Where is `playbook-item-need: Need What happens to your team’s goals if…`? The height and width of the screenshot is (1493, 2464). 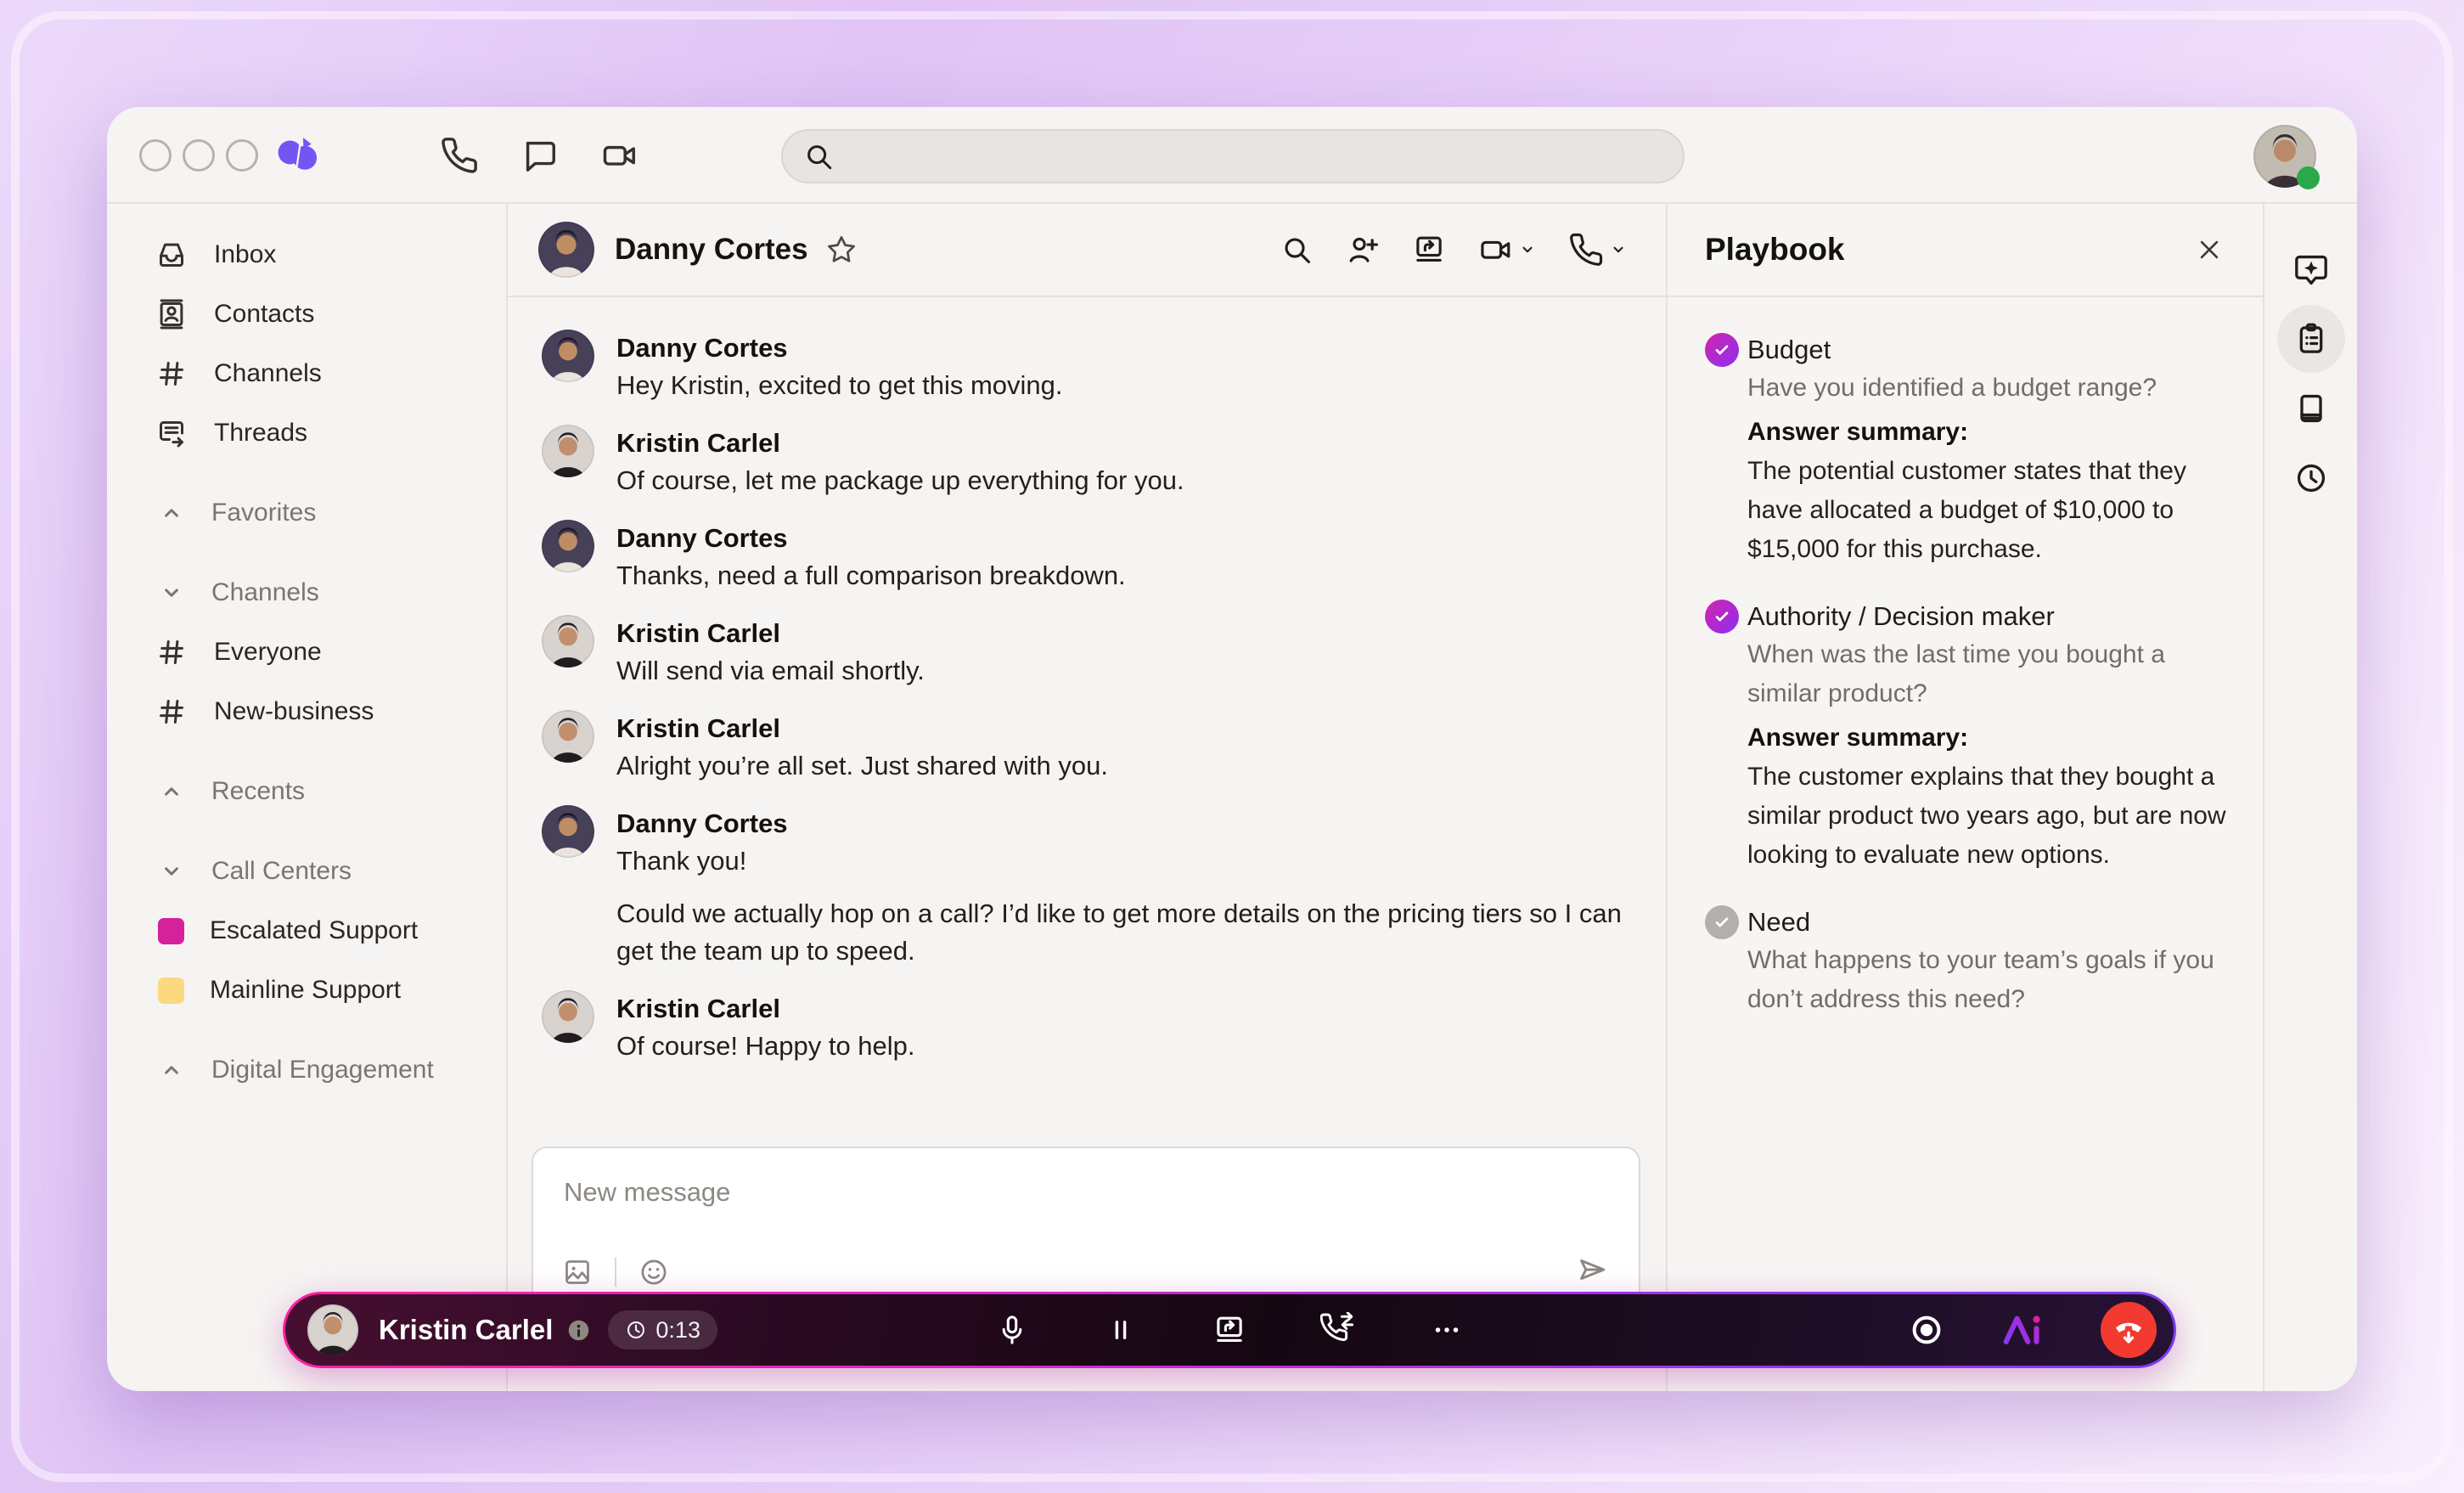
playbook-item-need: Need What happens to your team’s goals if… is located at coordinates (1966, 962).